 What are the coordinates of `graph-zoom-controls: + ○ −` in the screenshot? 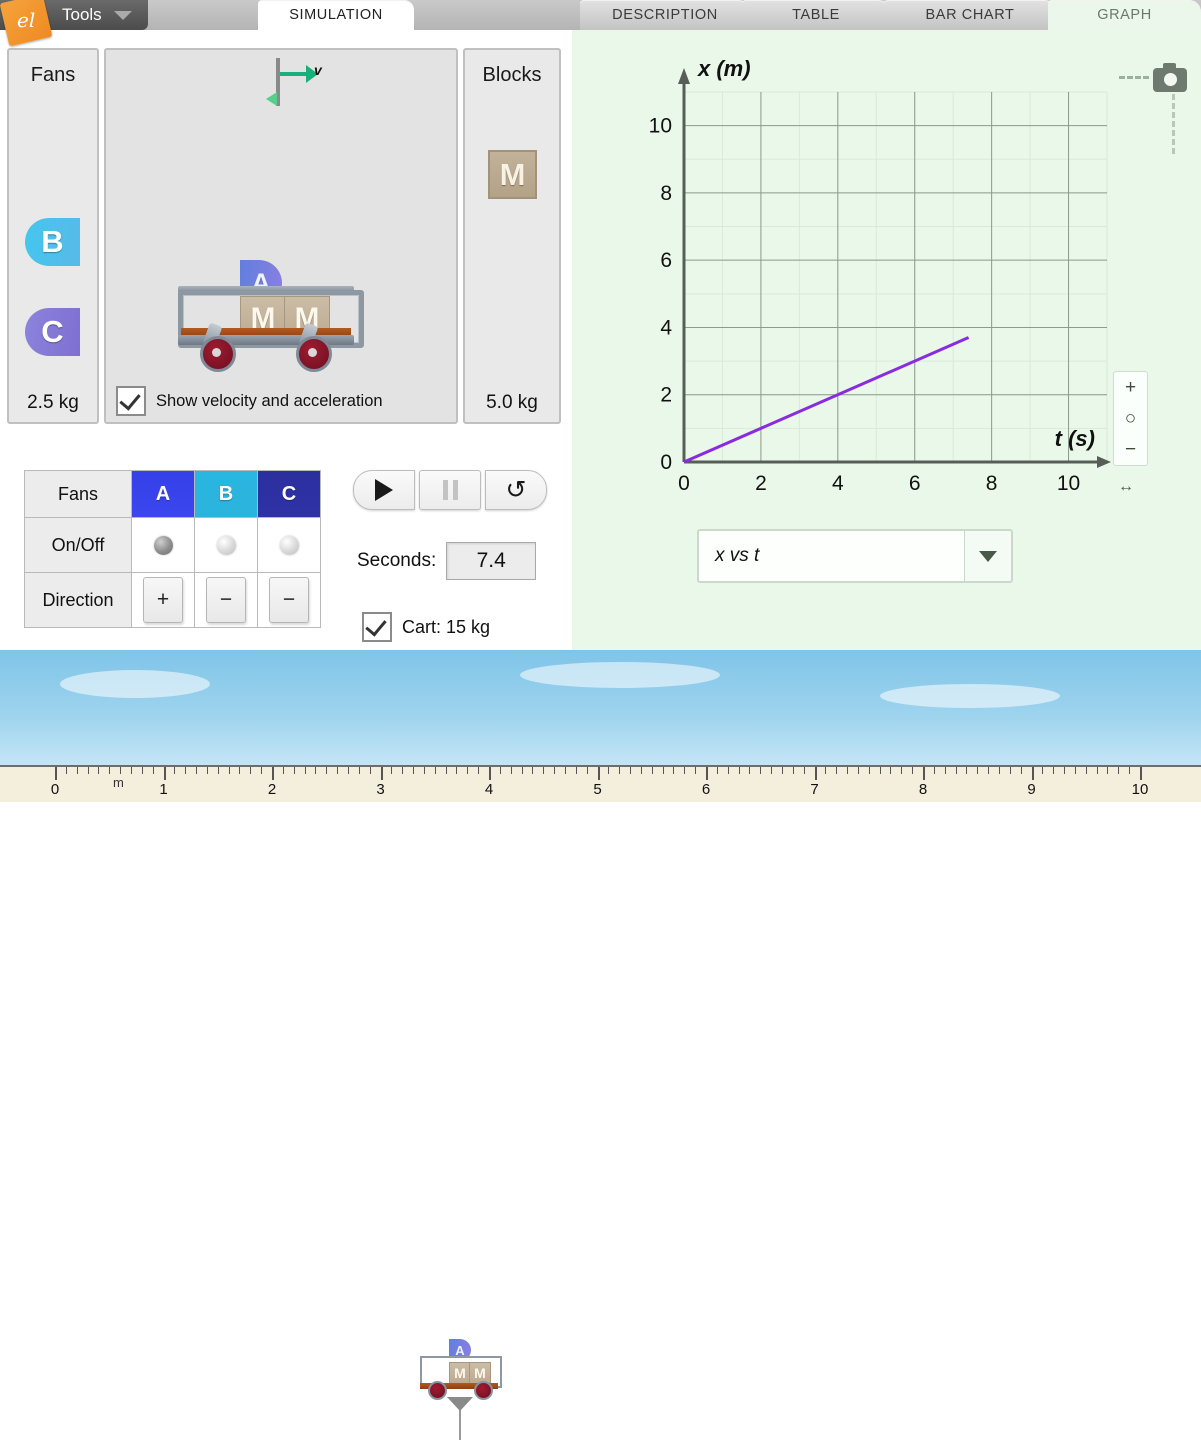 It's located at (1130, 418).